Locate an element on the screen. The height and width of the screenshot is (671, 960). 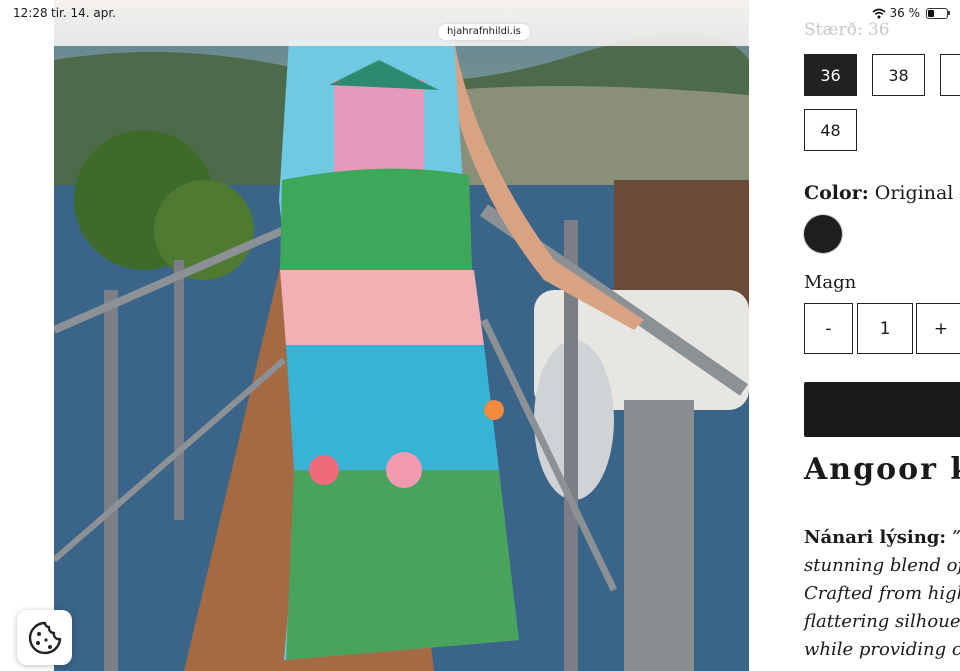
quantity-value: 1 is located at coordinates (885, 328).